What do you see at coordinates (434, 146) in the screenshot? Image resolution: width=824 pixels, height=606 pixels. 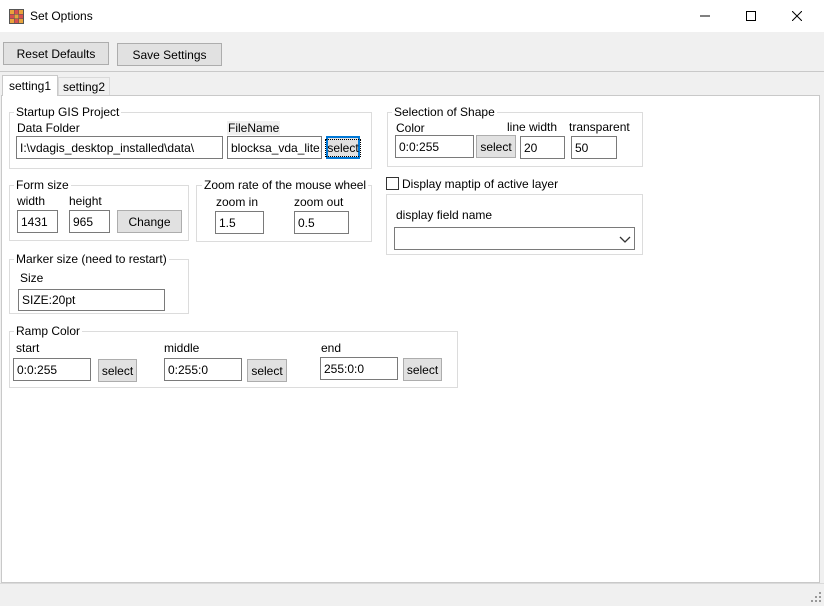 I see `shape-color-input: 0:0:255` at bounding box center [434, 146].